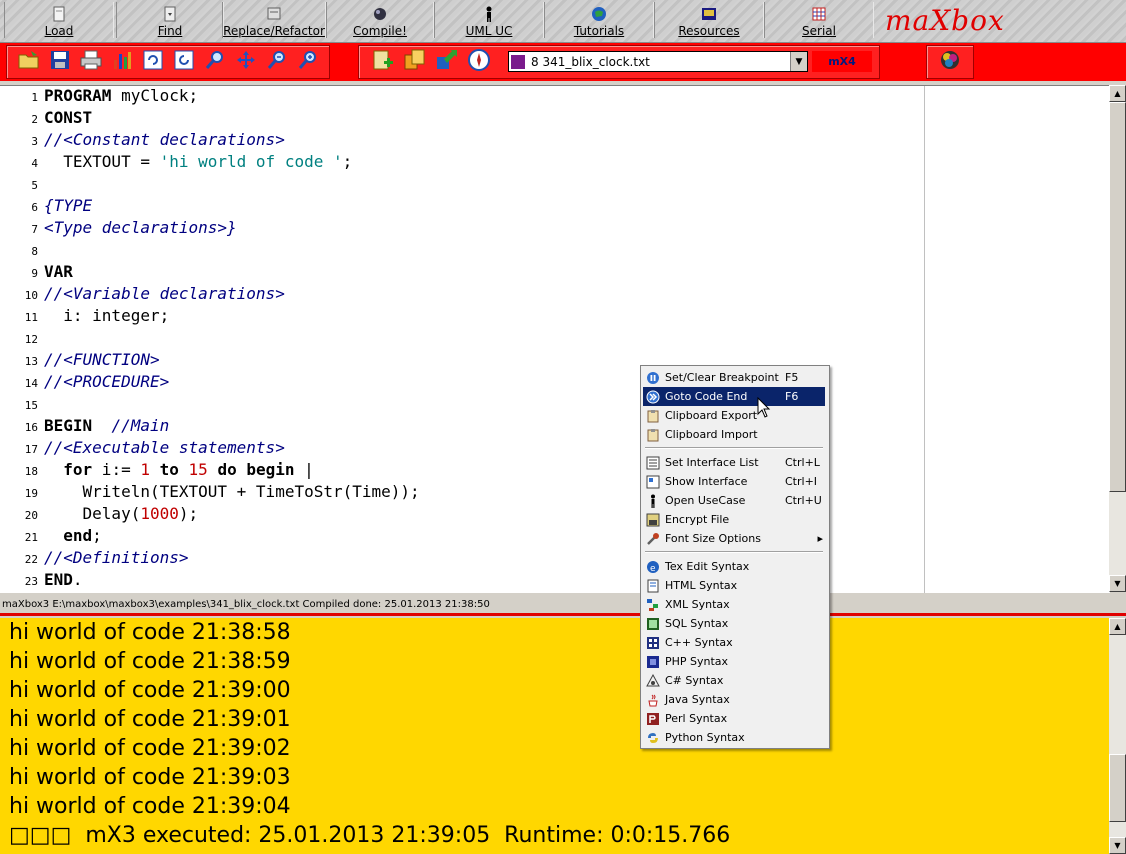  What do you see at coordinates (274, 31) in the screenshot?
I see `replace-refactor-label: Replace/Refactor` at bounding box center [274, 31].